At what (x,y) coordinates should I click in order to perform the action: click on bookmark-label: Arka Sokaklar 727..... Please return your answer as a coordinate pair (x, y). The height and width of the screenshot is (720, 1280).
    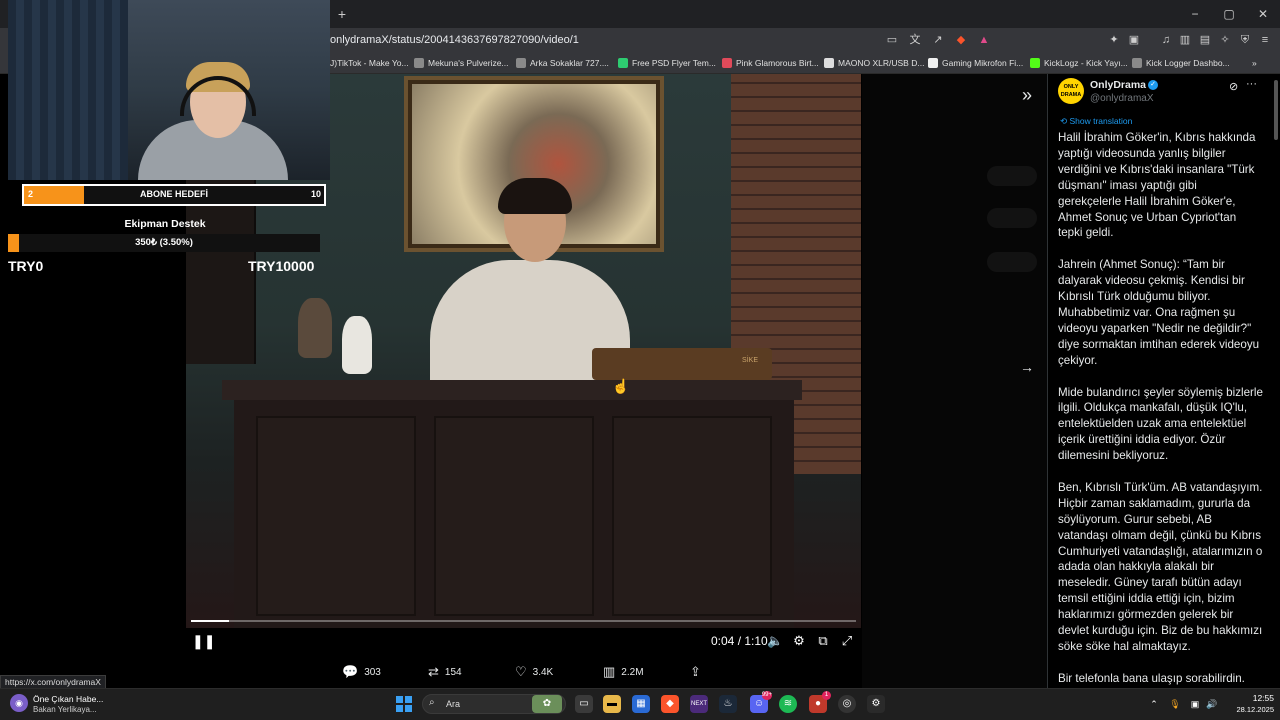
    Looking at the image, I should click on (569, 63).